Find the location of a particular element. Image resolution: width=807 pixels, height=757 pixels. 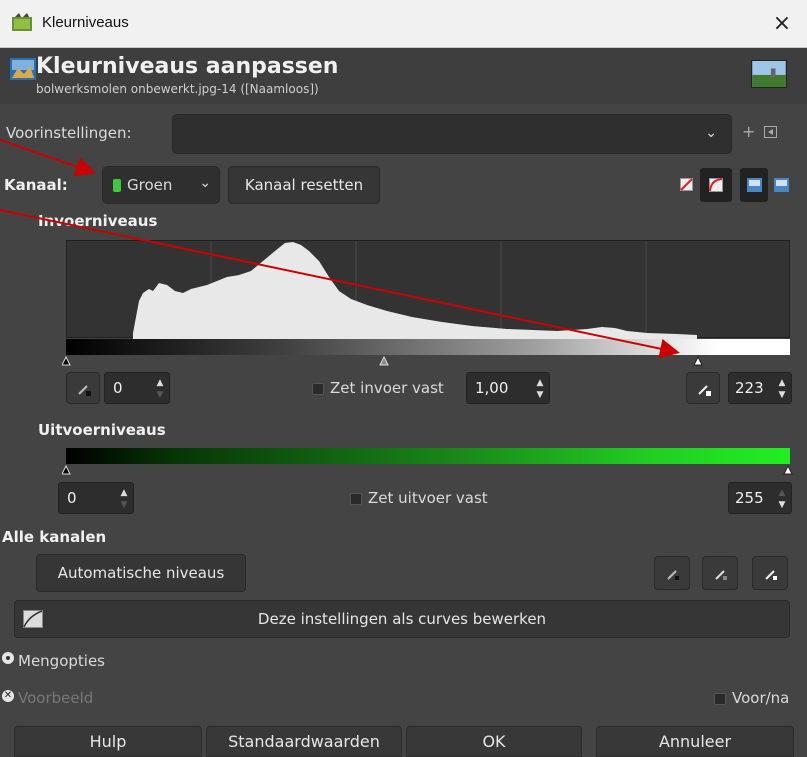

output-high-spinner: 255 ▲ ▼ is located at coordinates (760, 498).